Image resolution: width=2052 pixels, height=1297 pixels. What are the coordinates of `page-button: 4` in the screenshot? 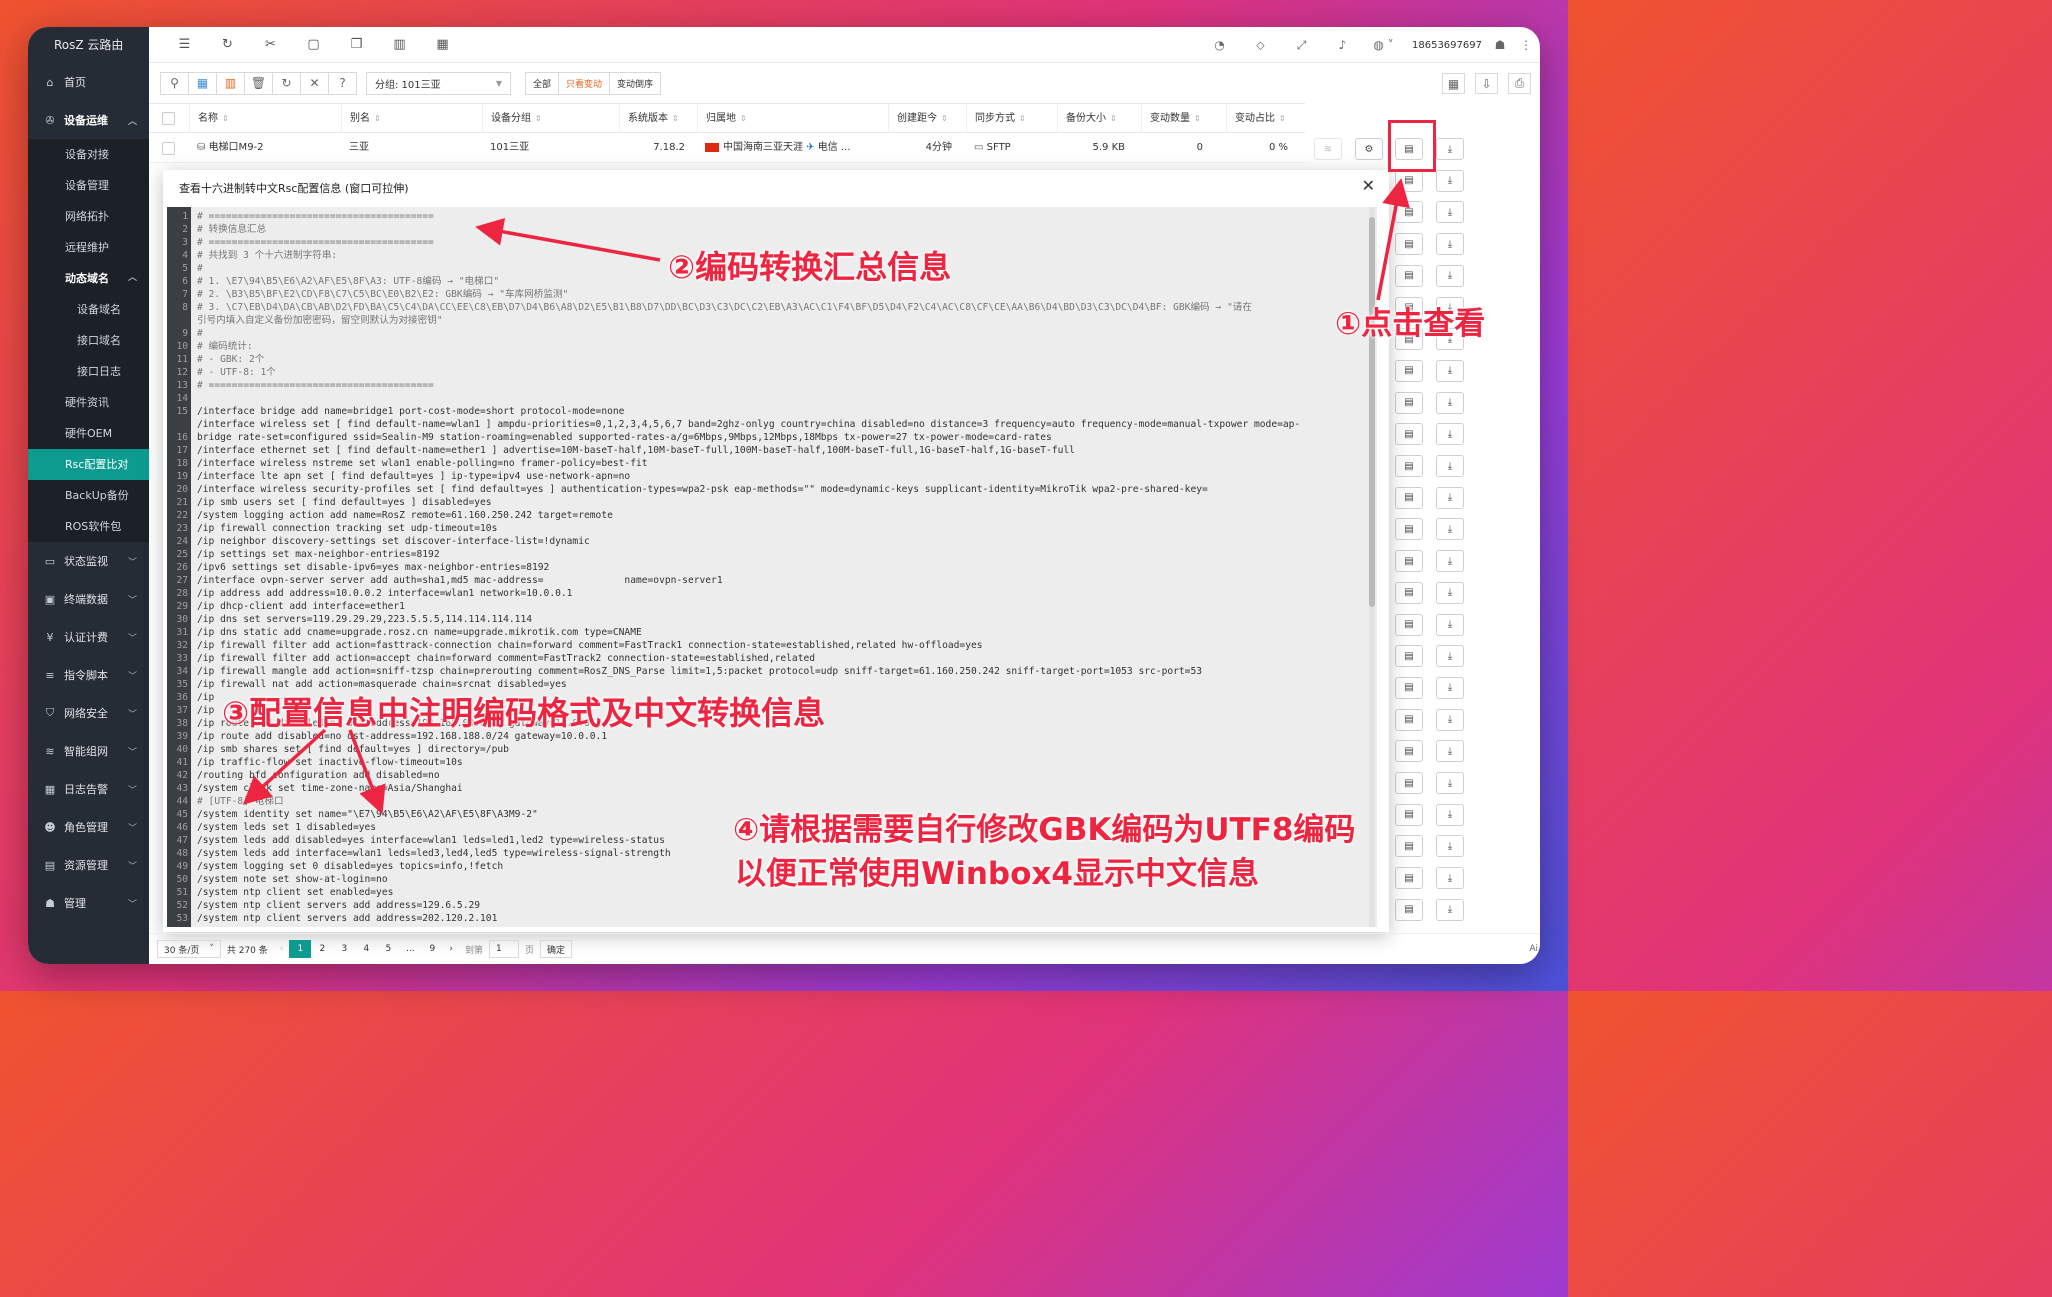 It's located at (366, 949).